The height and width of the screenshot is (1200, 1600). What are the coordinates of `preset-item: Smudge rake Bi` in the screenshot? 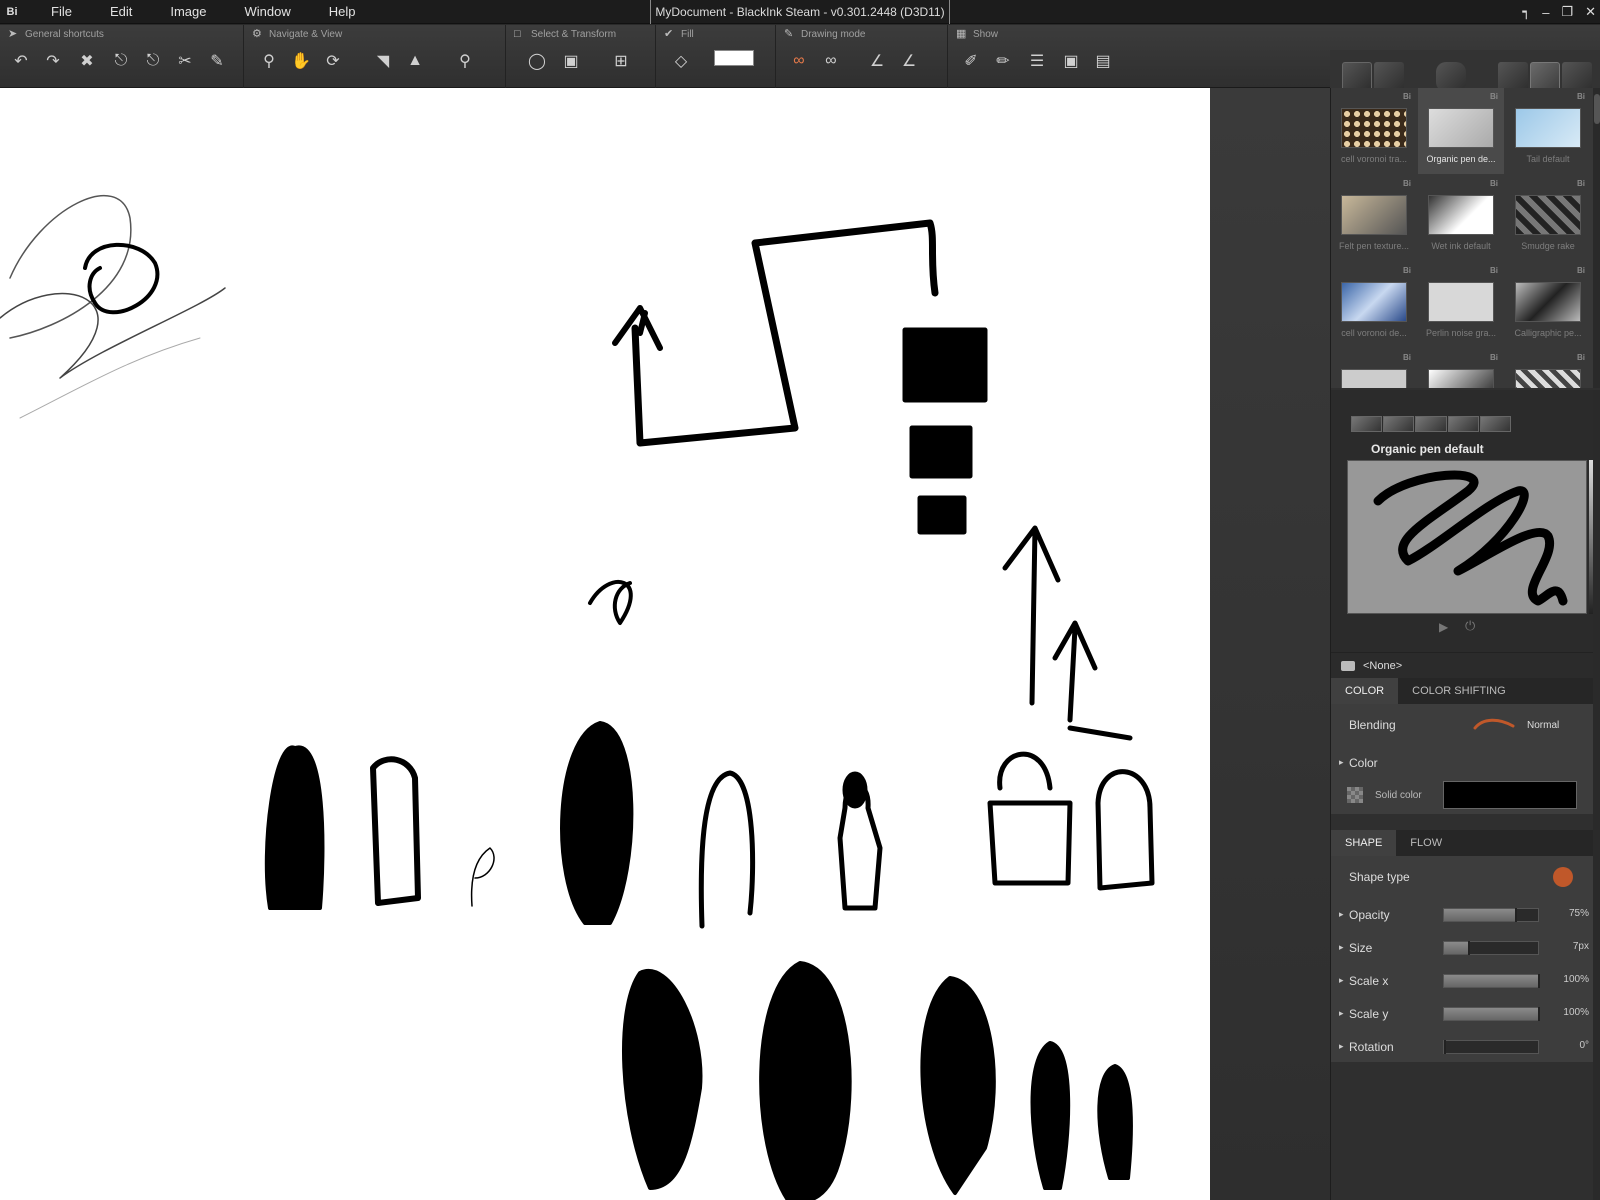 It's located at (1548, 218).